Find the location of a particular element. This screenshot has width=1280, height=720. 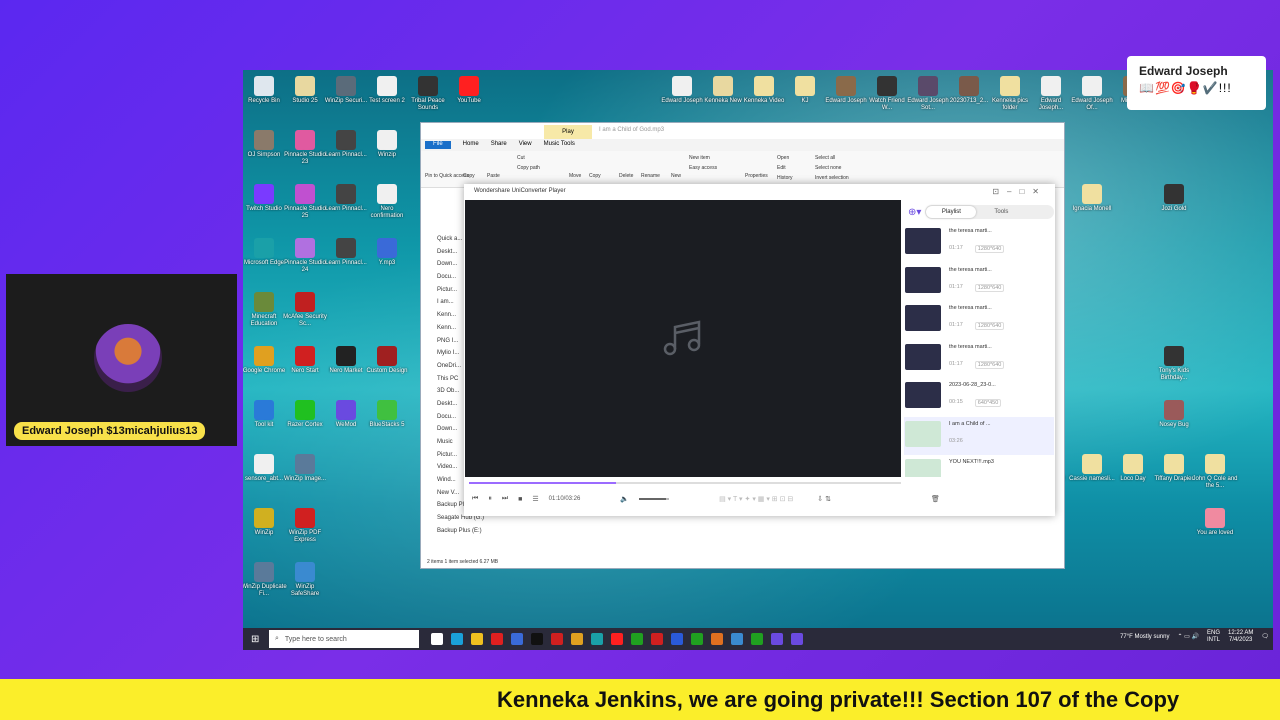

desktop-icon: Pinnacle Studio 23 is located at coordinates (305, 148).